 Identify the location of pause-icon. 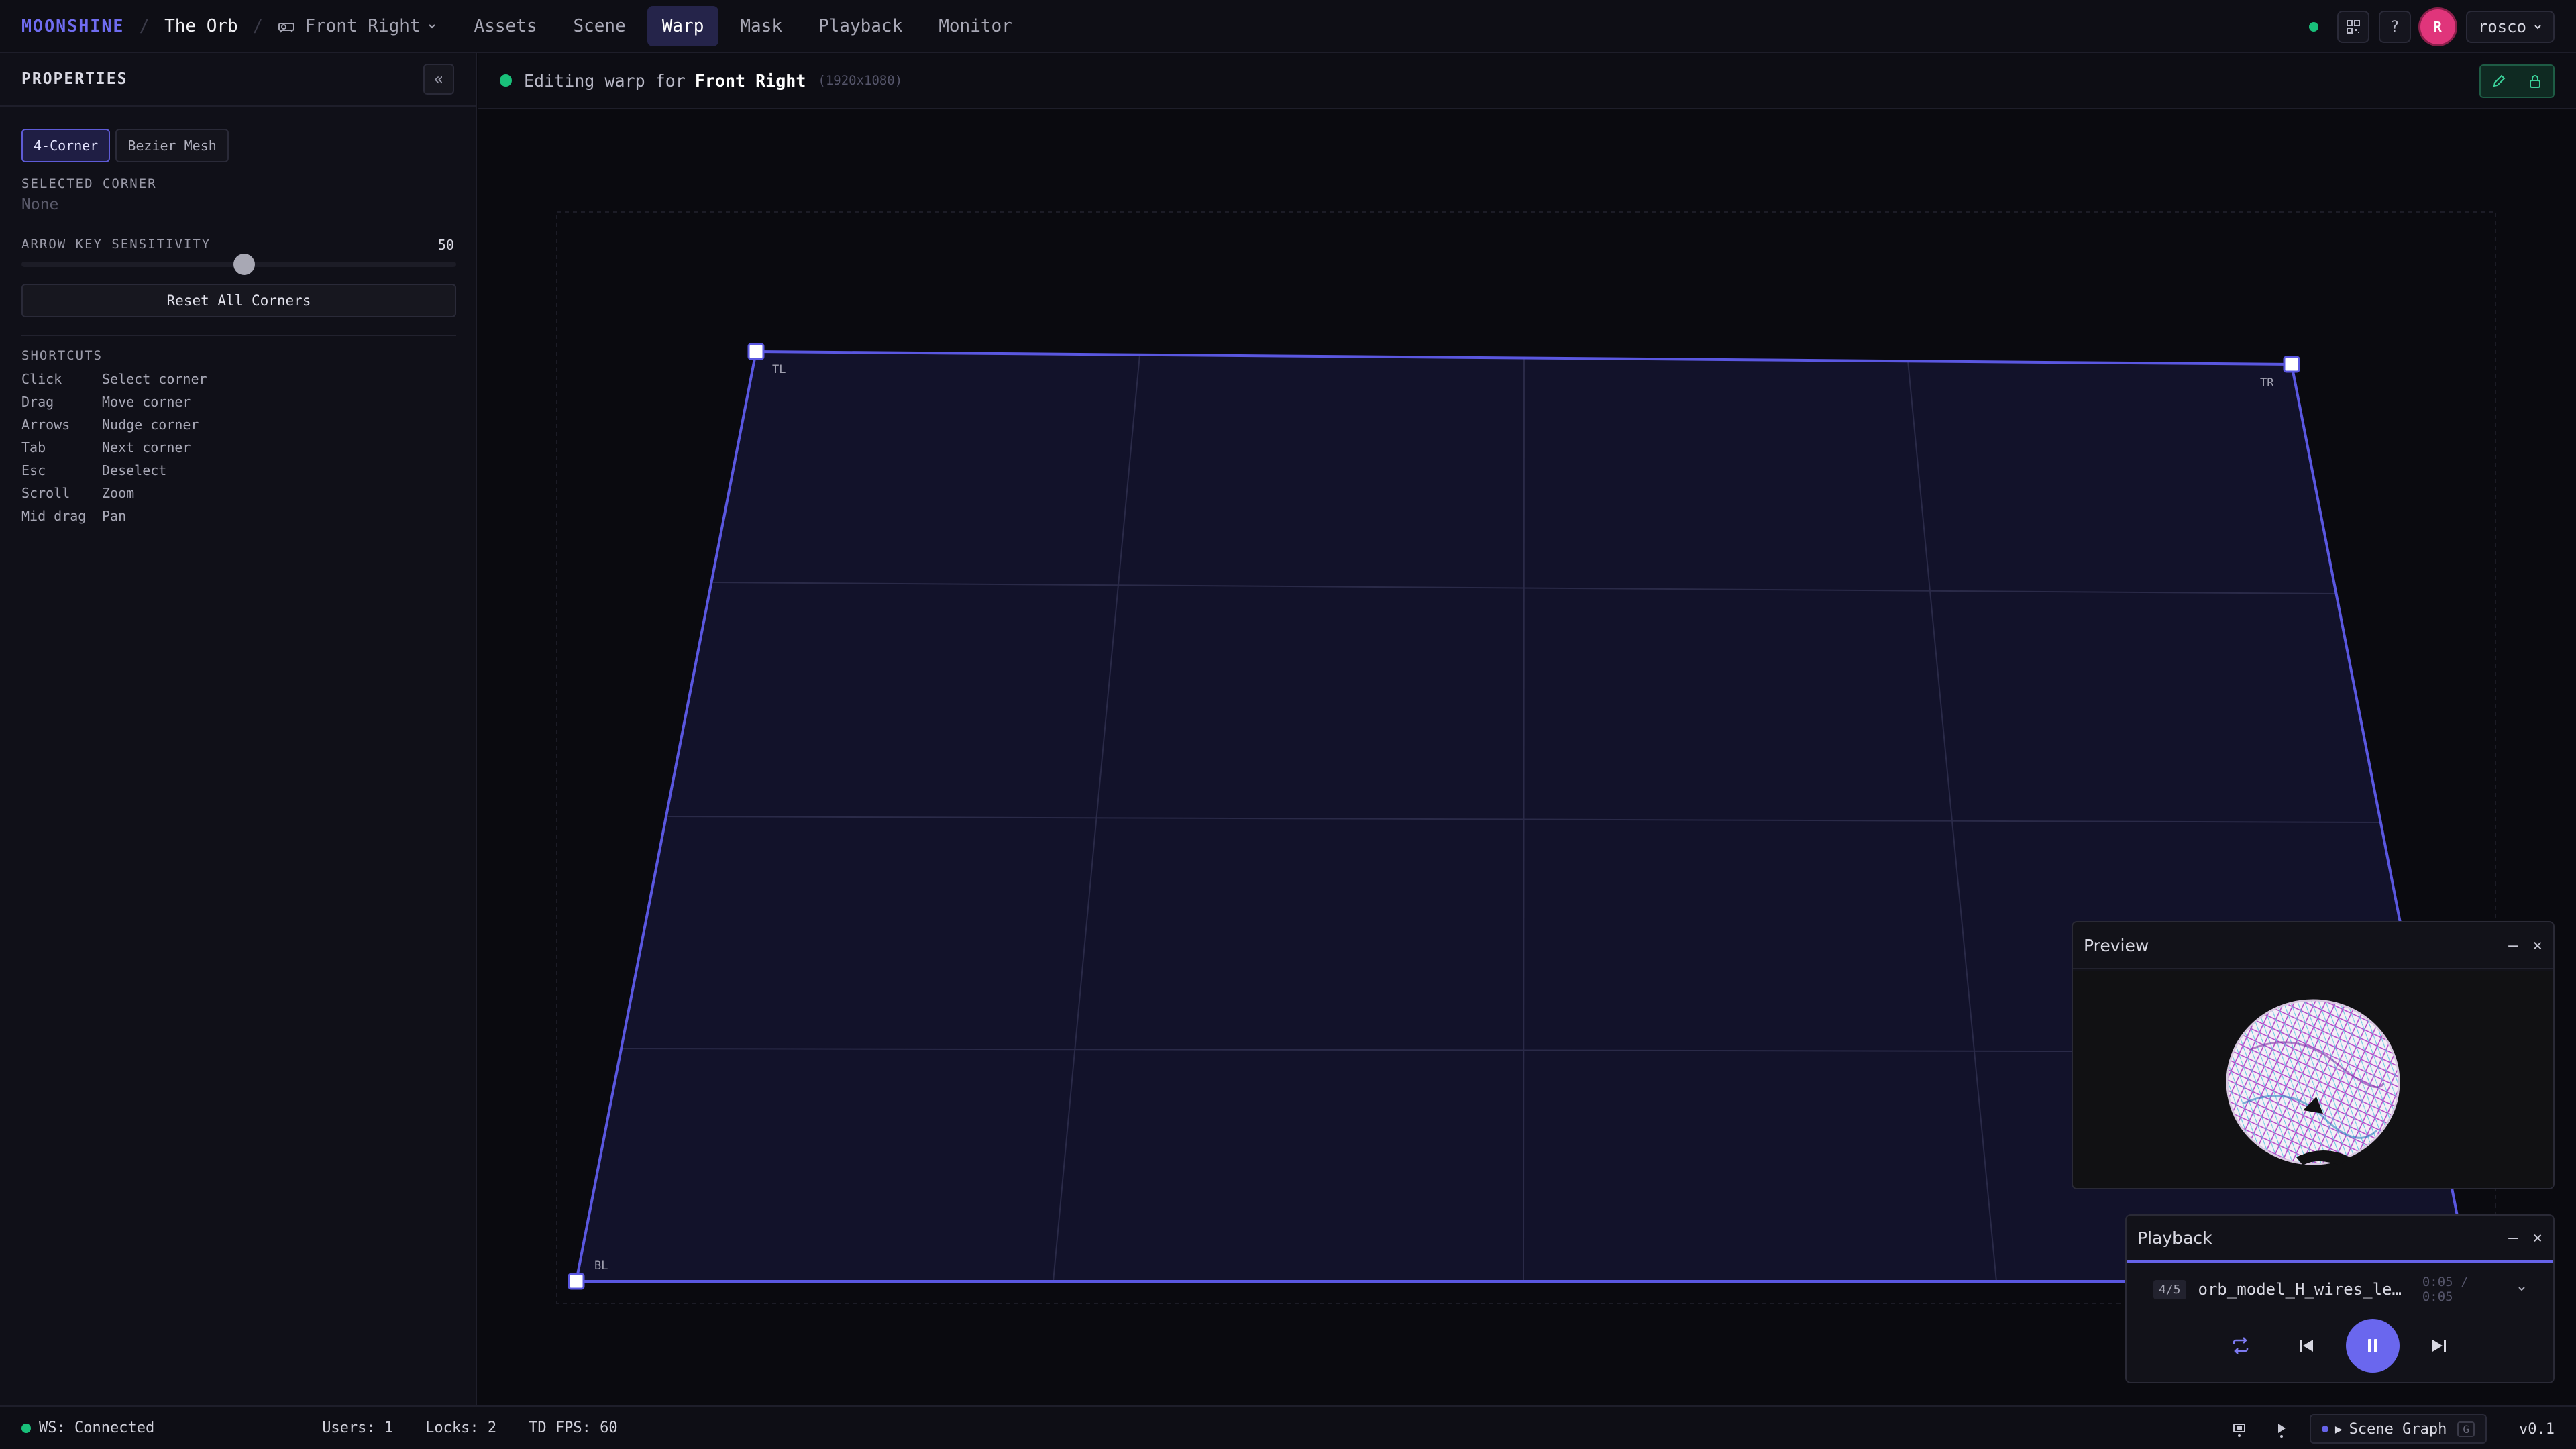
(2372, 1345).